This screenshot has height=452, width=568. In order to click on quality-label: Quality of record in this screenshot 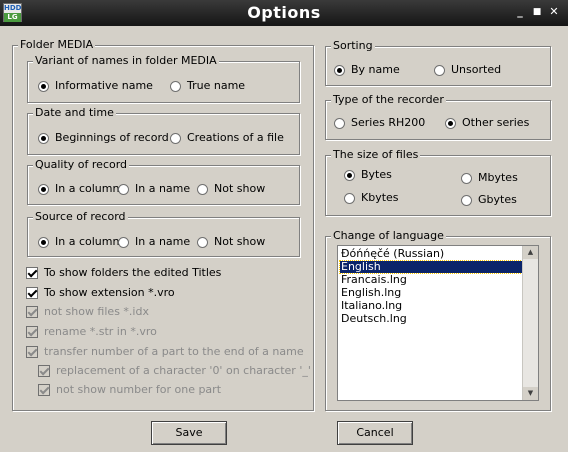, I will do `click(81, 164)`.